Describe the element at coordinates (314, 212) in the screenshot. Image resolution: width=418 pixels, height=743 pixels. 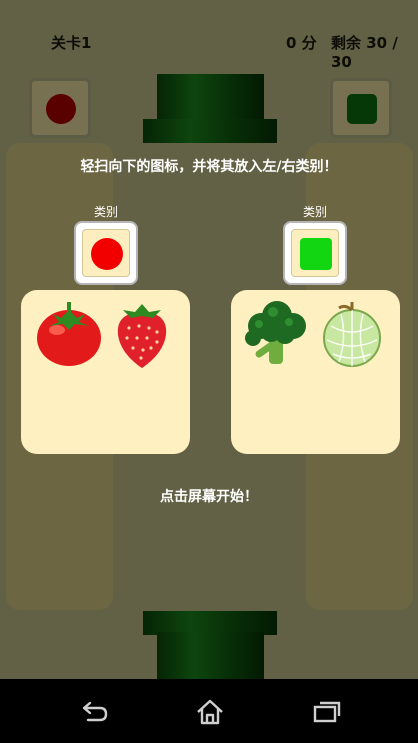
I see `right-category-label: 类别` at that location.